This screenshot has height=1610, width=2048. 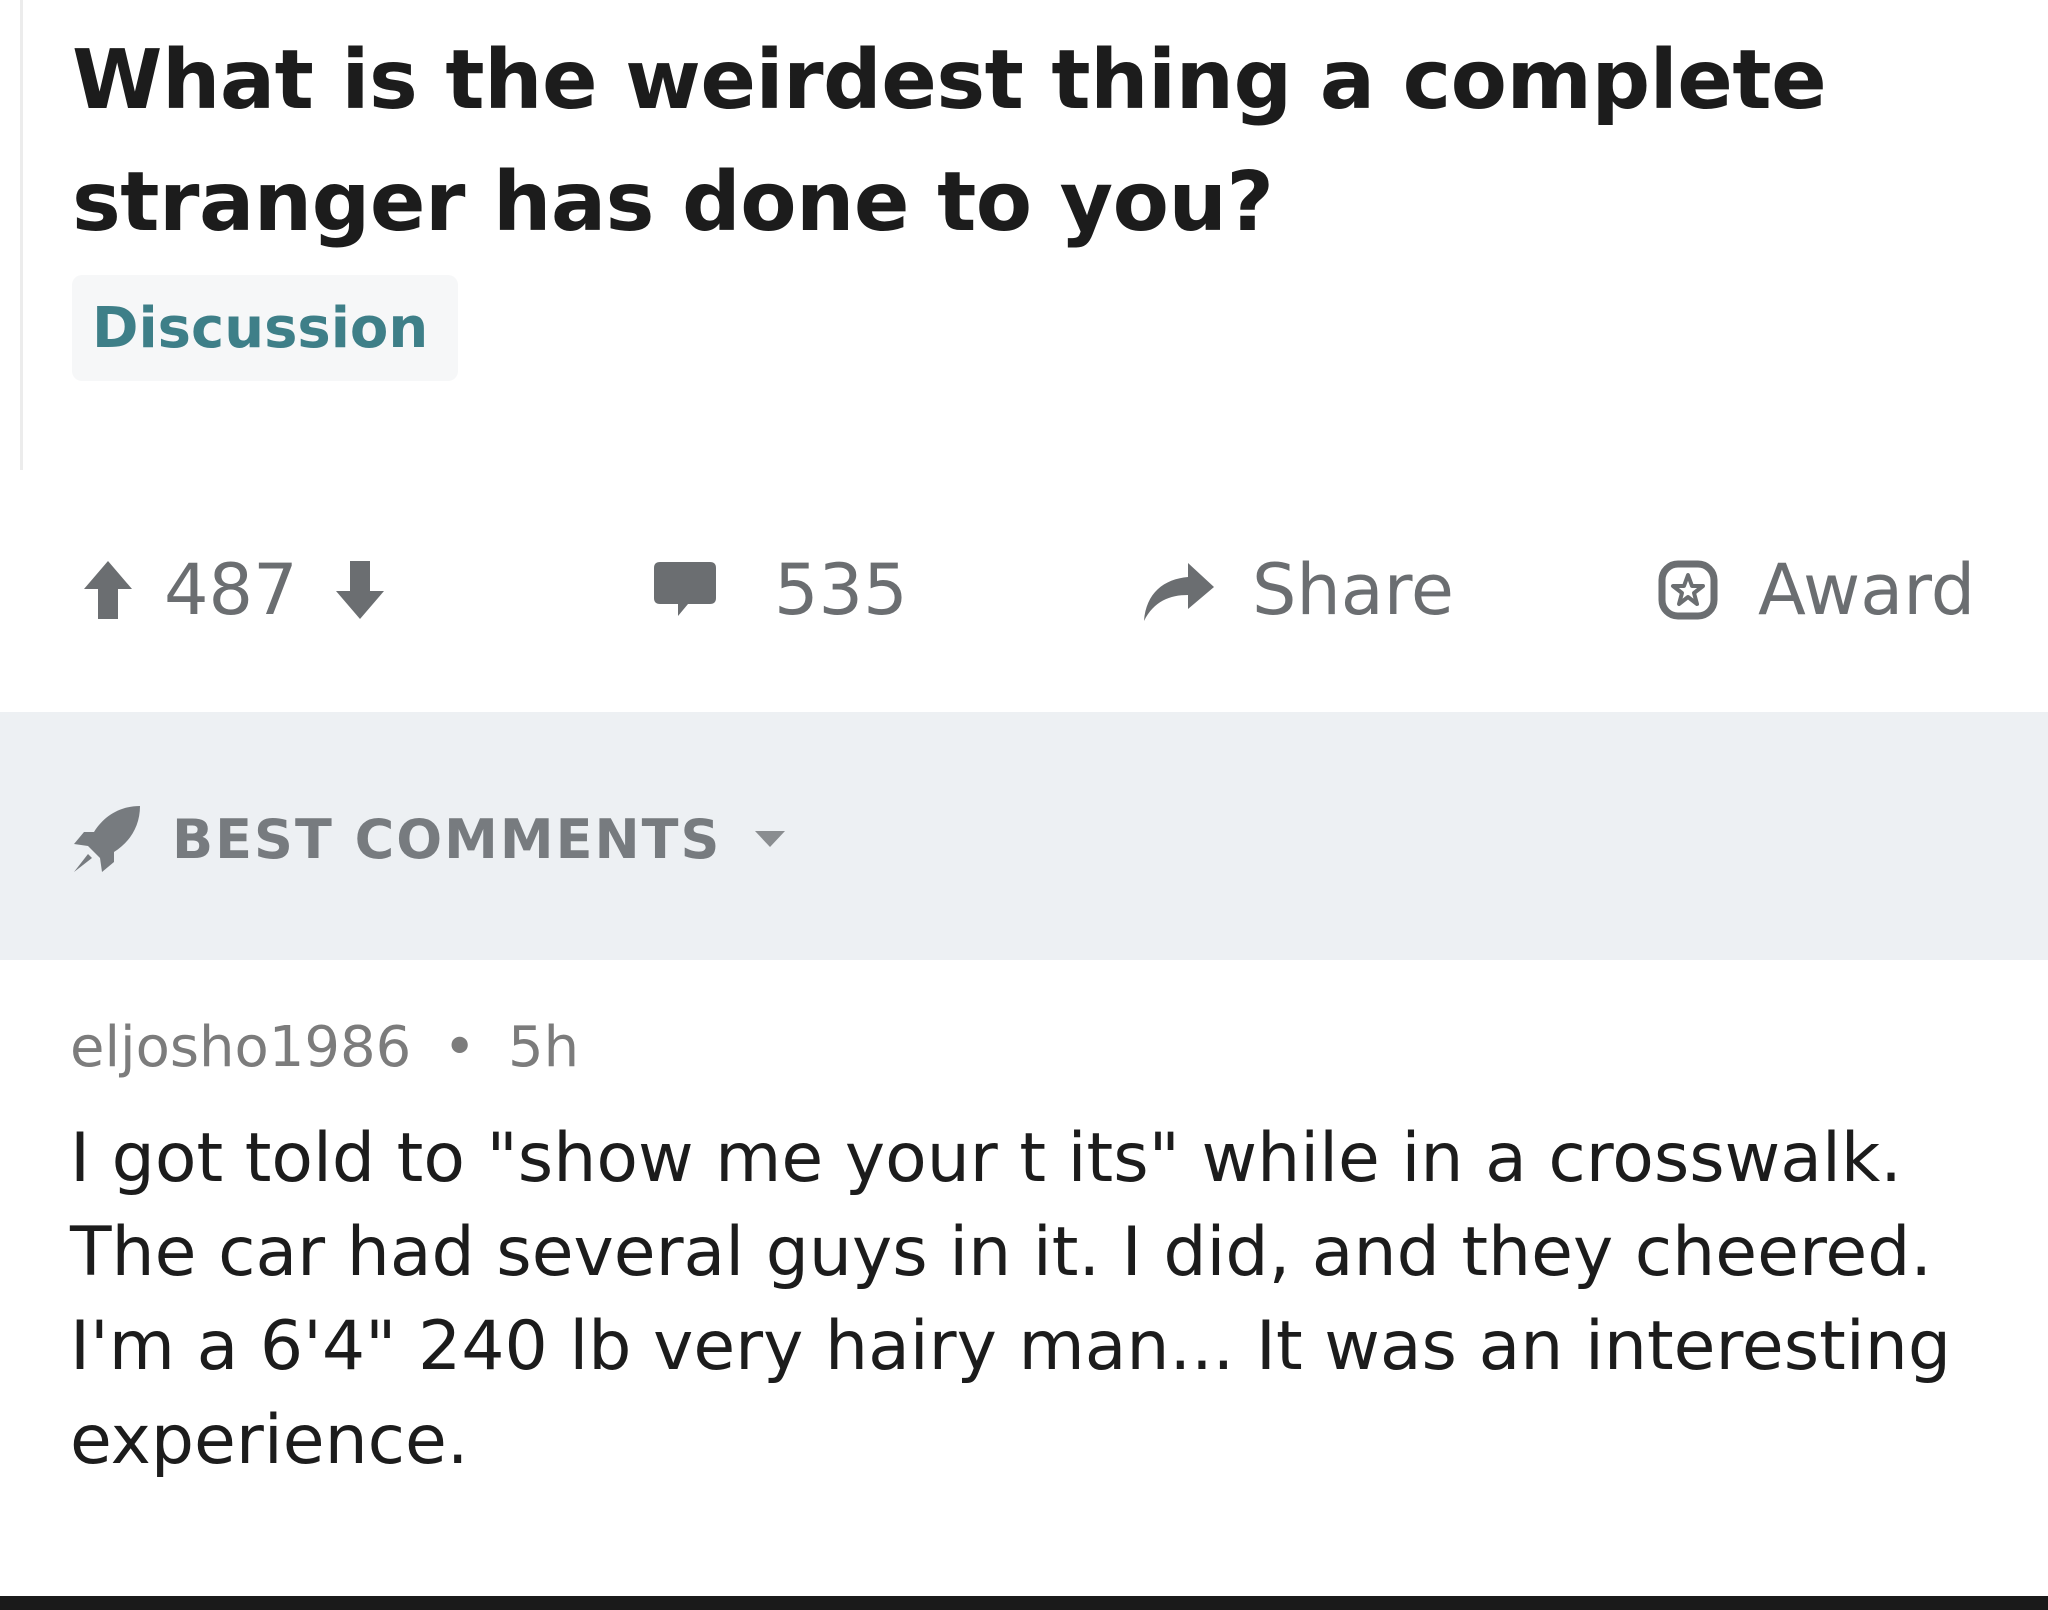 What do you see at coordinates (108, 590) in the screenshot?
I see `arrow-up-icon` at bounding box center [108, 590].